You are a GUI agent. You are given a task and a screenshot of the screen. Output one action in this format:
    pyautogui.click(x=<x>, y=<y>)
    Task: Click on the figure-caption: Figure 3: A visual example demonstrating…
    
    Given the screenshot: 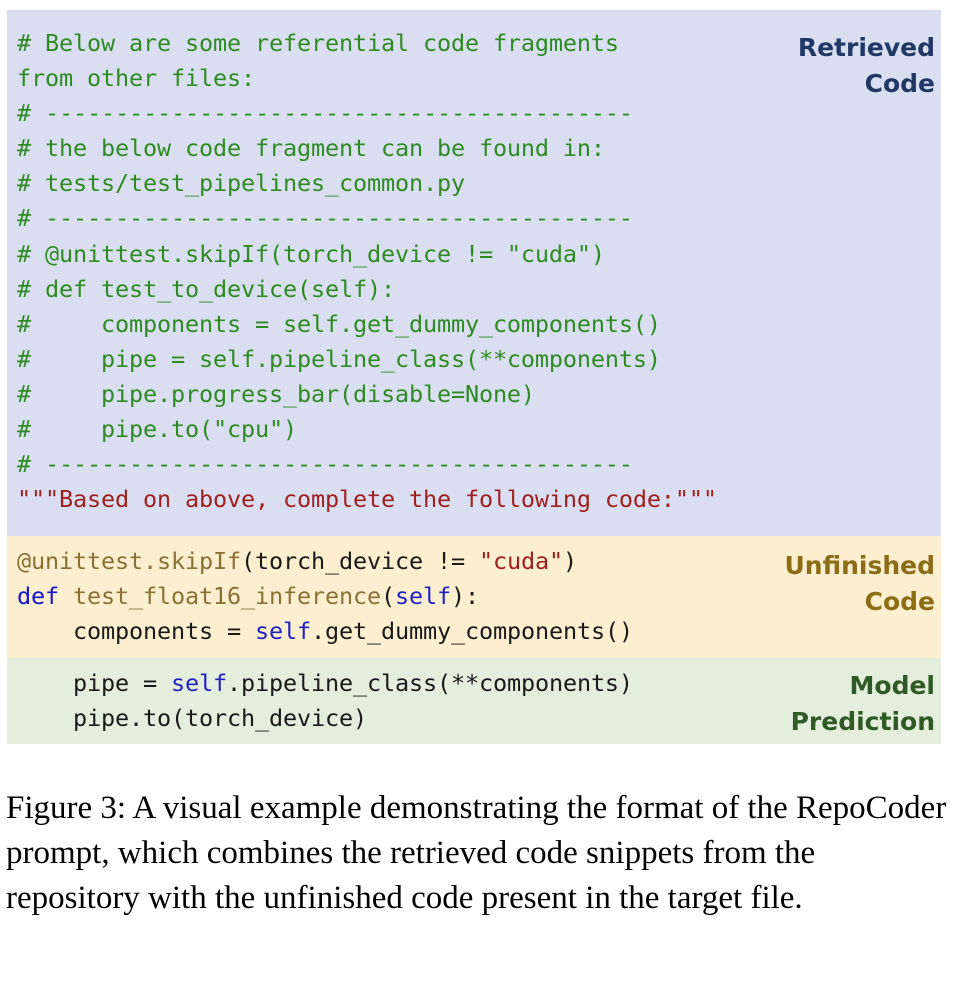 What is the action you would take?
    pyautogui.click(x=476, y=853)
    